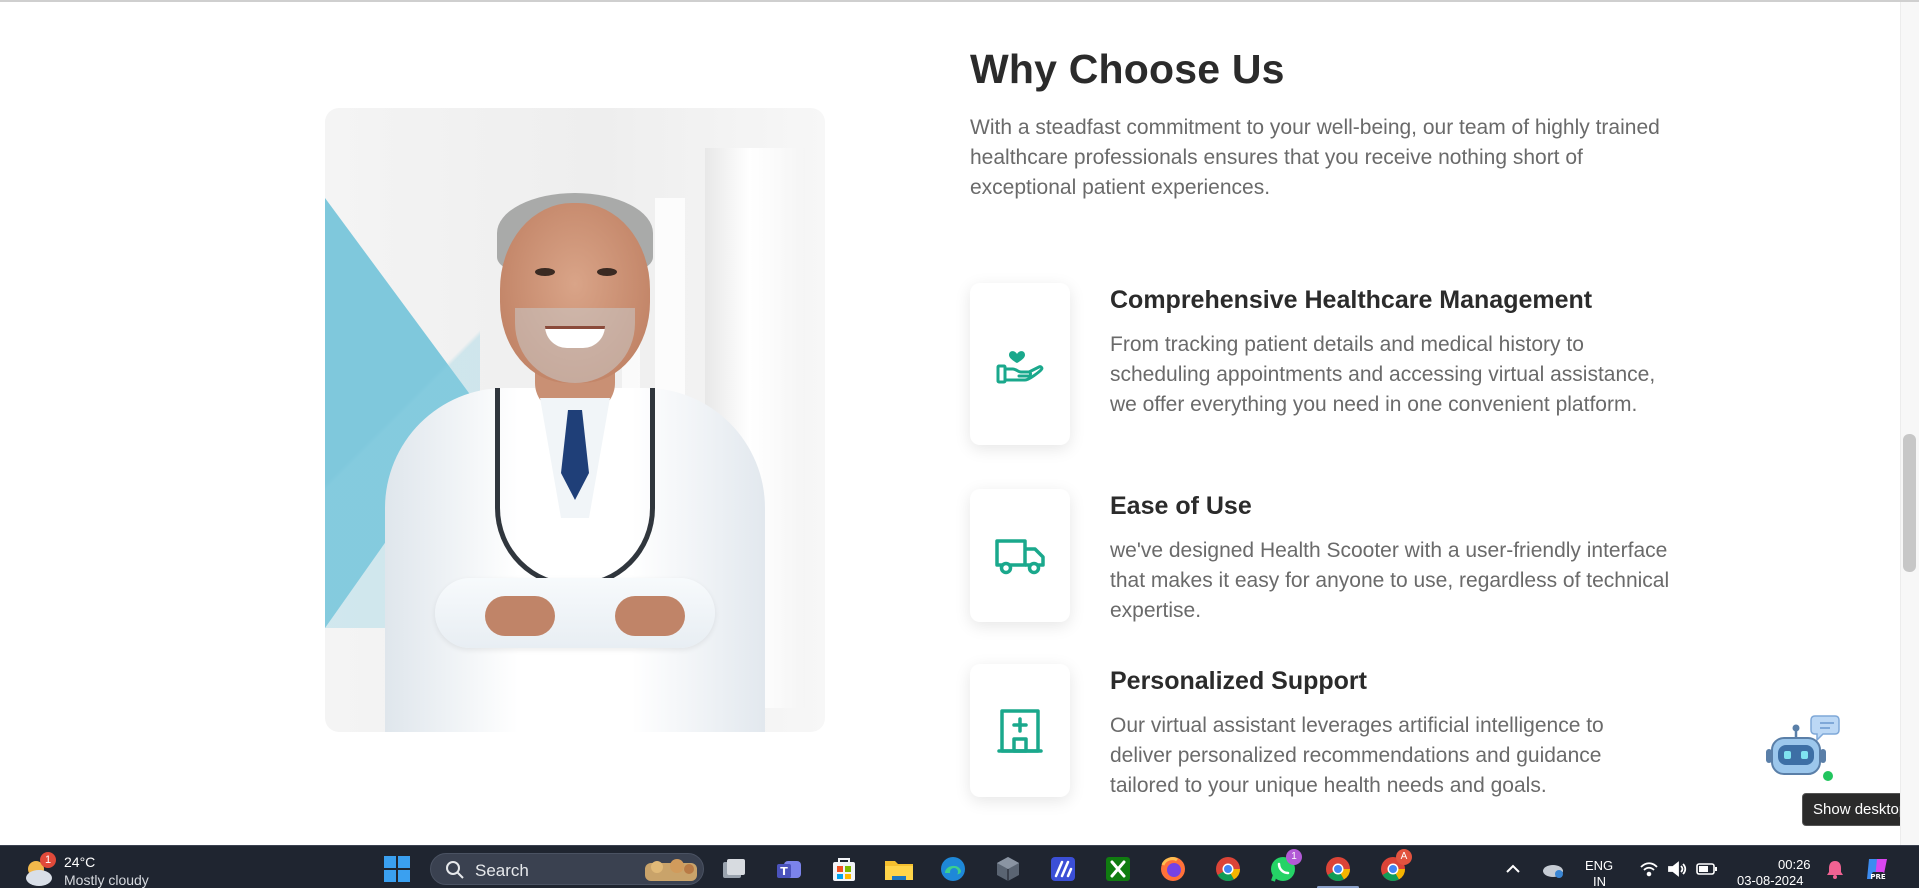 The width and height of the screenshot is (1919, 888). I want to click on cloud-icon, so click(1553, 871).